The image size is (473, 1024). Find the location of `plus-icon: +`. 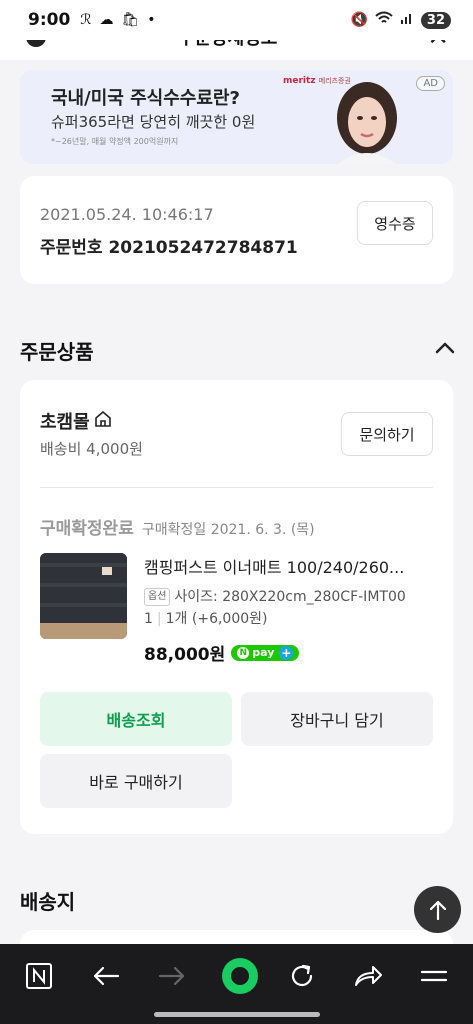

plus-icon: + is located at coordinates (286, 652).